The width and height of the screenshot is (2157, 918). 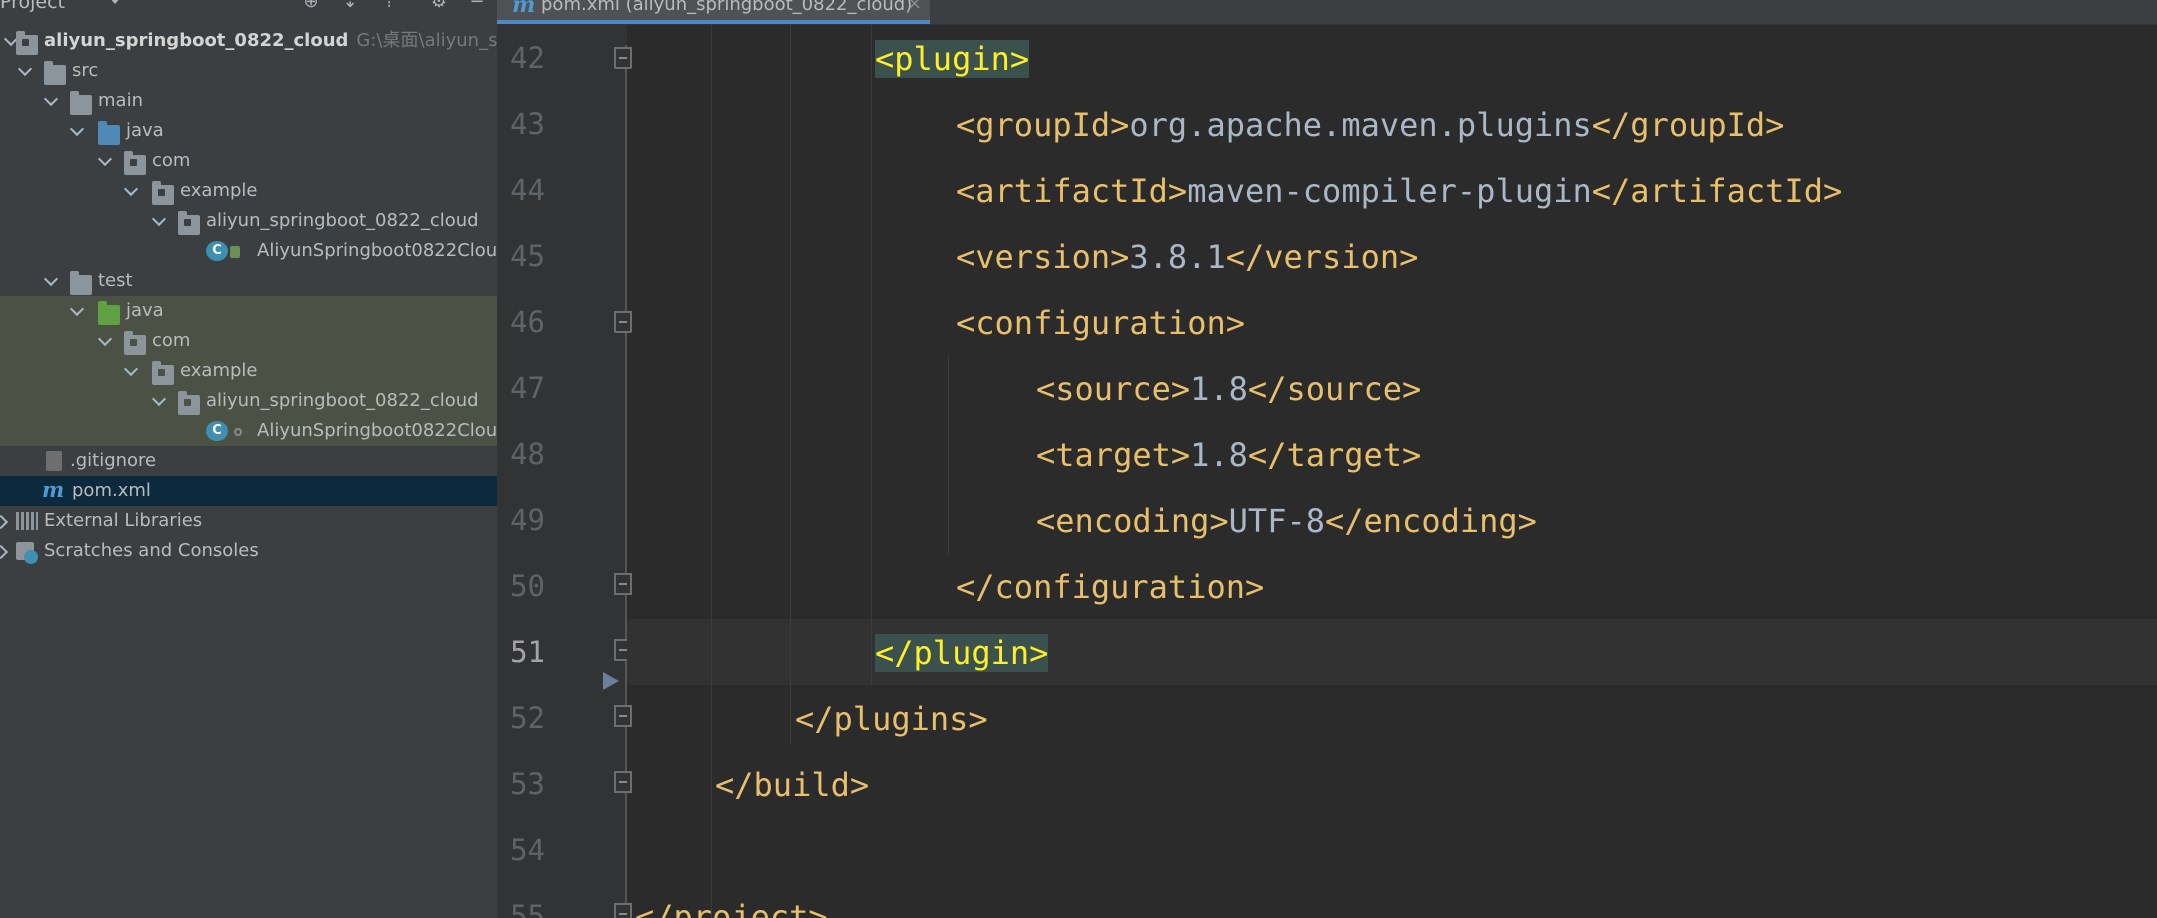 What do you see at coordinates (248, 551) in the screenshot?
I see `tree-item-scratches: Scratches and Consoles` at bounding box center [248, 551].